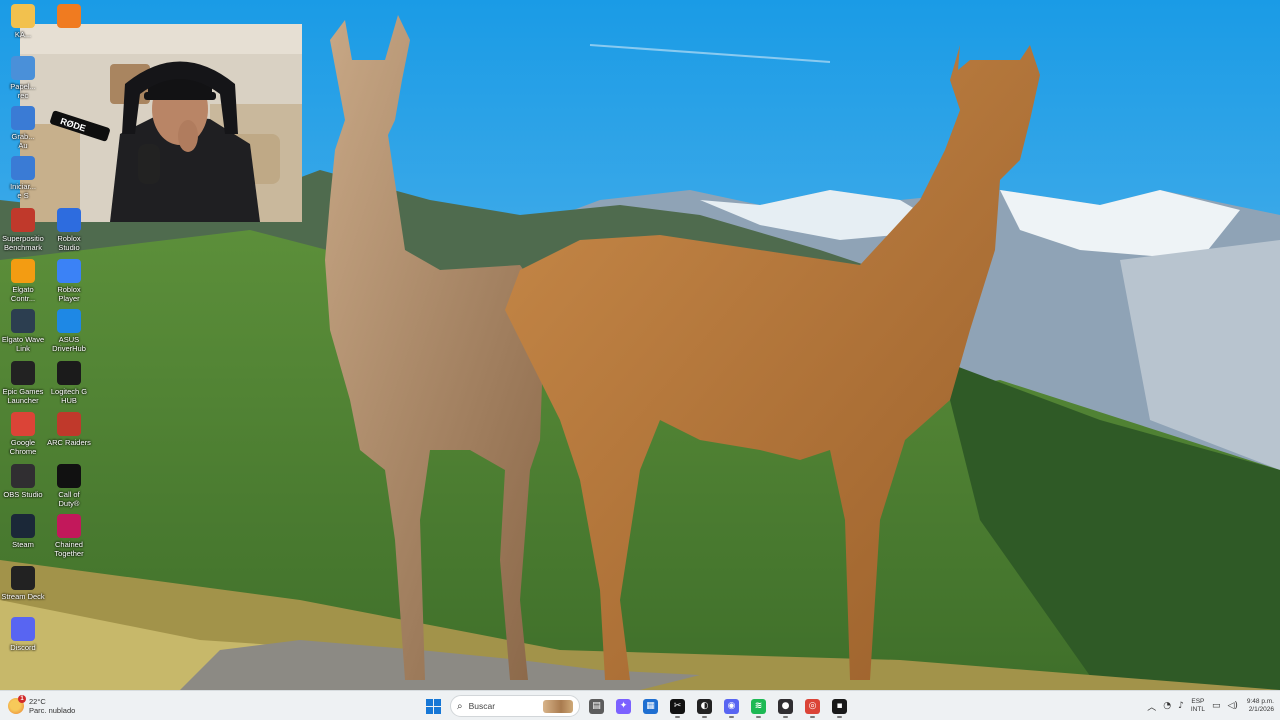  I want to click on discord-taskbar-icon: ◉, so click(731, 706).